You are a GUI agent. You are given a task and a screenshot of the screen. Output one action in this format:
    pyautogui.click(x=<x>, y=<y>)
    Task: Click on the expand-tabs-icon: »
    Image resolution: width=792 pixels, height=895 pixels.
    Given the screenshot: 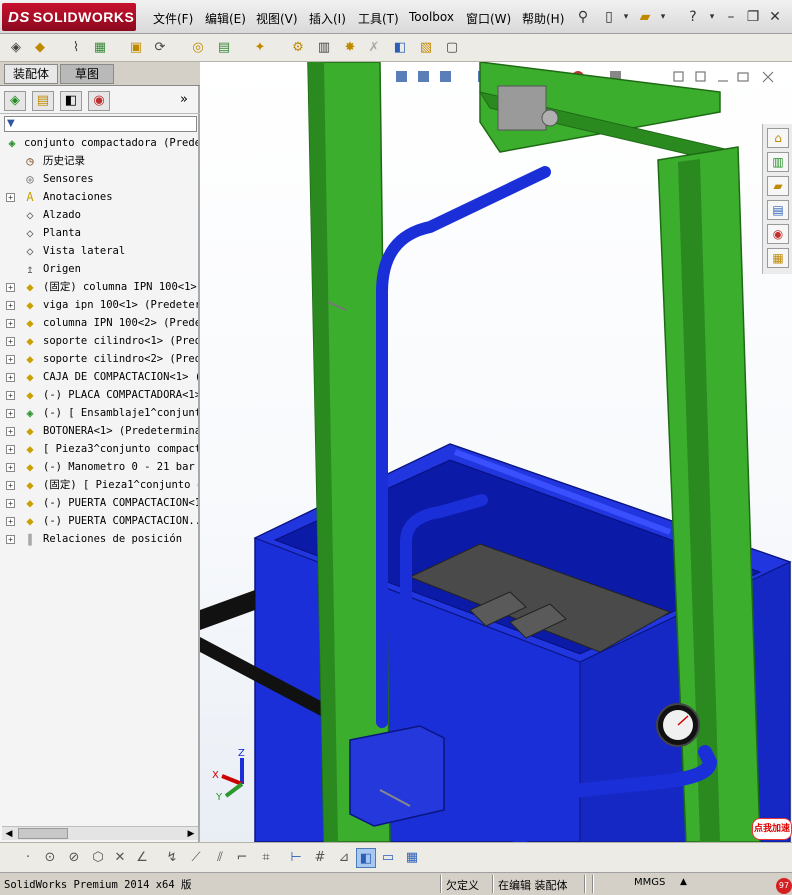 What is the action you would take?
    pyautogui.click(x=184, y=99)
    